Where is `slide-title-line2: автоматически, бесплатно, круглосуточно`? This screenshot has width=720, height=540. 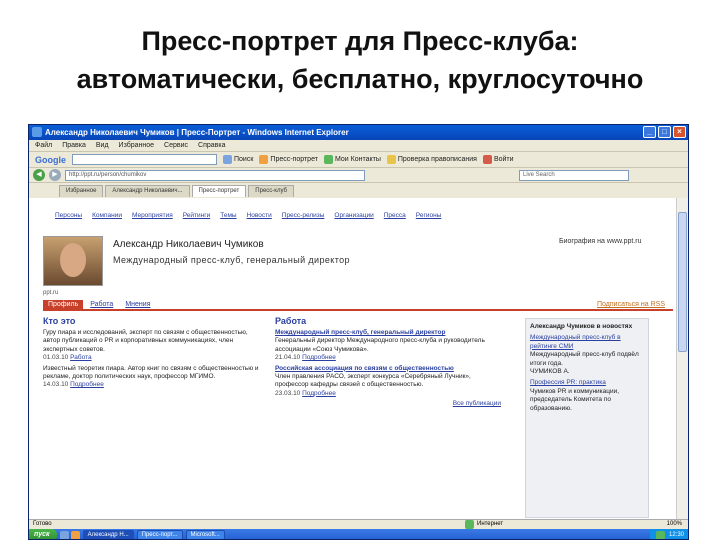
slide-title-line2: автоматически, бесплатно, круглосуточно is located at coordinates (360, 79).